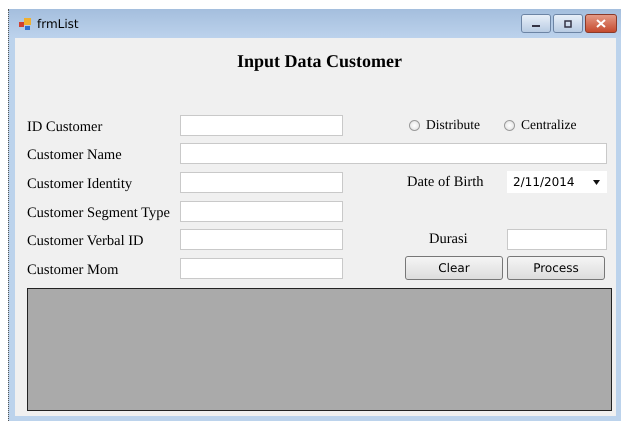 The width and height of the screenshot is (621, 421). What do you see at coordinates (454, 268) in the screenshot?
I see `clear-button: Clear` at bounding box center [454, 268].